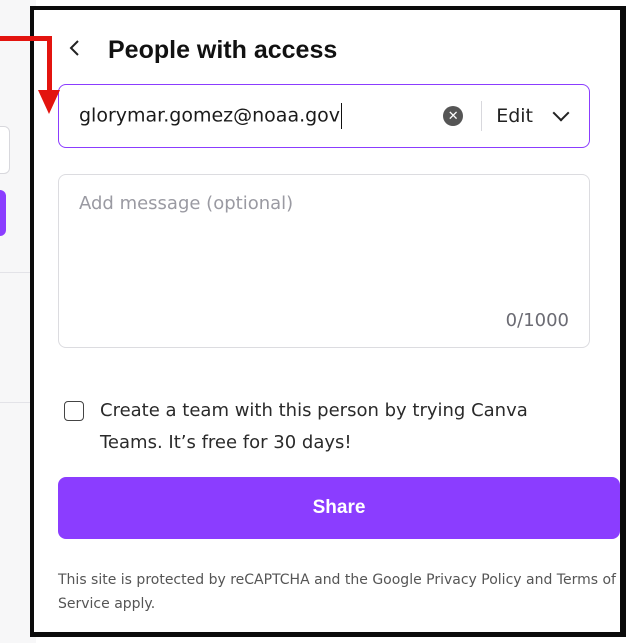 The width and height of the screenshot is (641, 643). What do you see at coordinates (261, 116) in the screenshot?
I see `email-value: glorymar.gomez@noaa.gov` at bounding box center [261, 116].